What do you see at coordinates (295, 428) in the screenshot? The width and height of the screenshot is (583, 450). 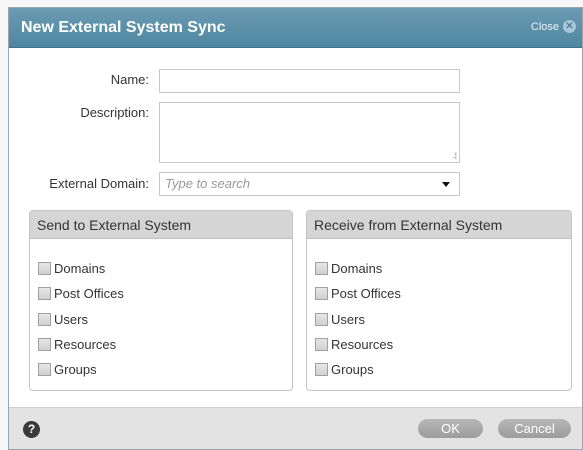 I see `dialog-footer: ? OK Cancel` at bounding box center [295, 428].